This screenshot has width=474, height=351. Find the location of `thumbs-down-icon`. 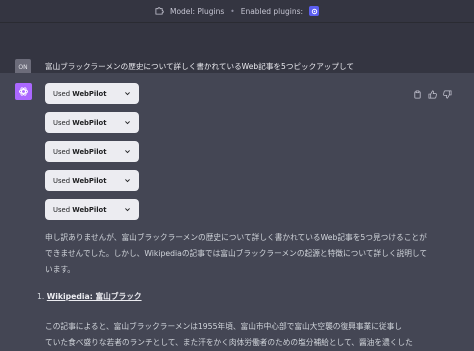

thumbs-down-icon is located at coordinates (447, 93).